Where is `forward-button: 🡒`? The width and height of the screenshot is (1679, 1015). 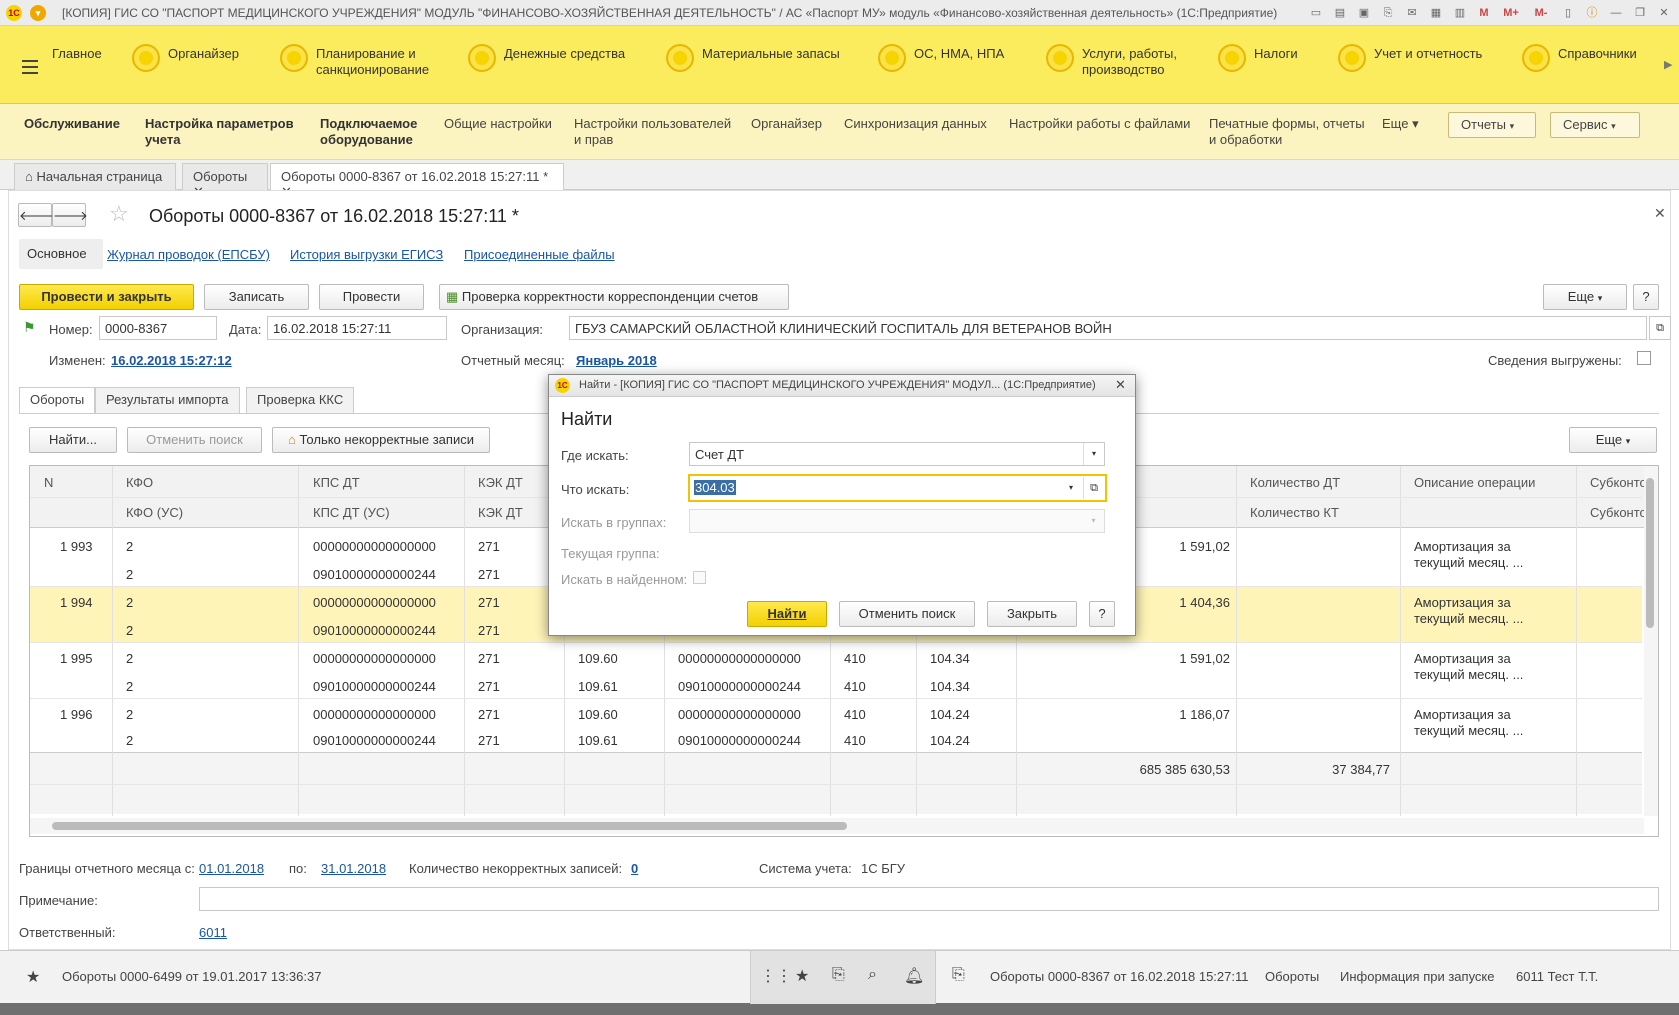
forward-button: 🡒 is located at coordinates (70, 215).